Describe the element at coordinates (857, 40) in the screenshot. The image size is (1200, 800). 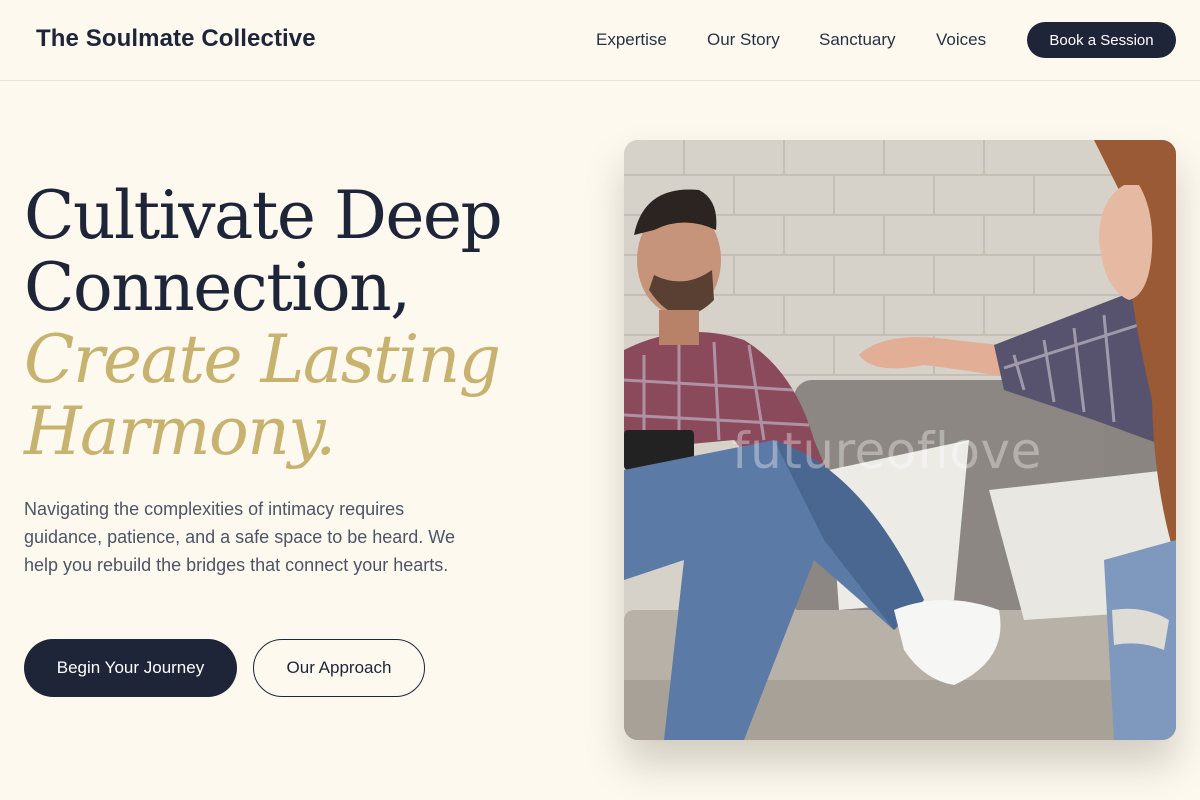
I see `nav-link-sanctuary: Sanctuary` at that location.